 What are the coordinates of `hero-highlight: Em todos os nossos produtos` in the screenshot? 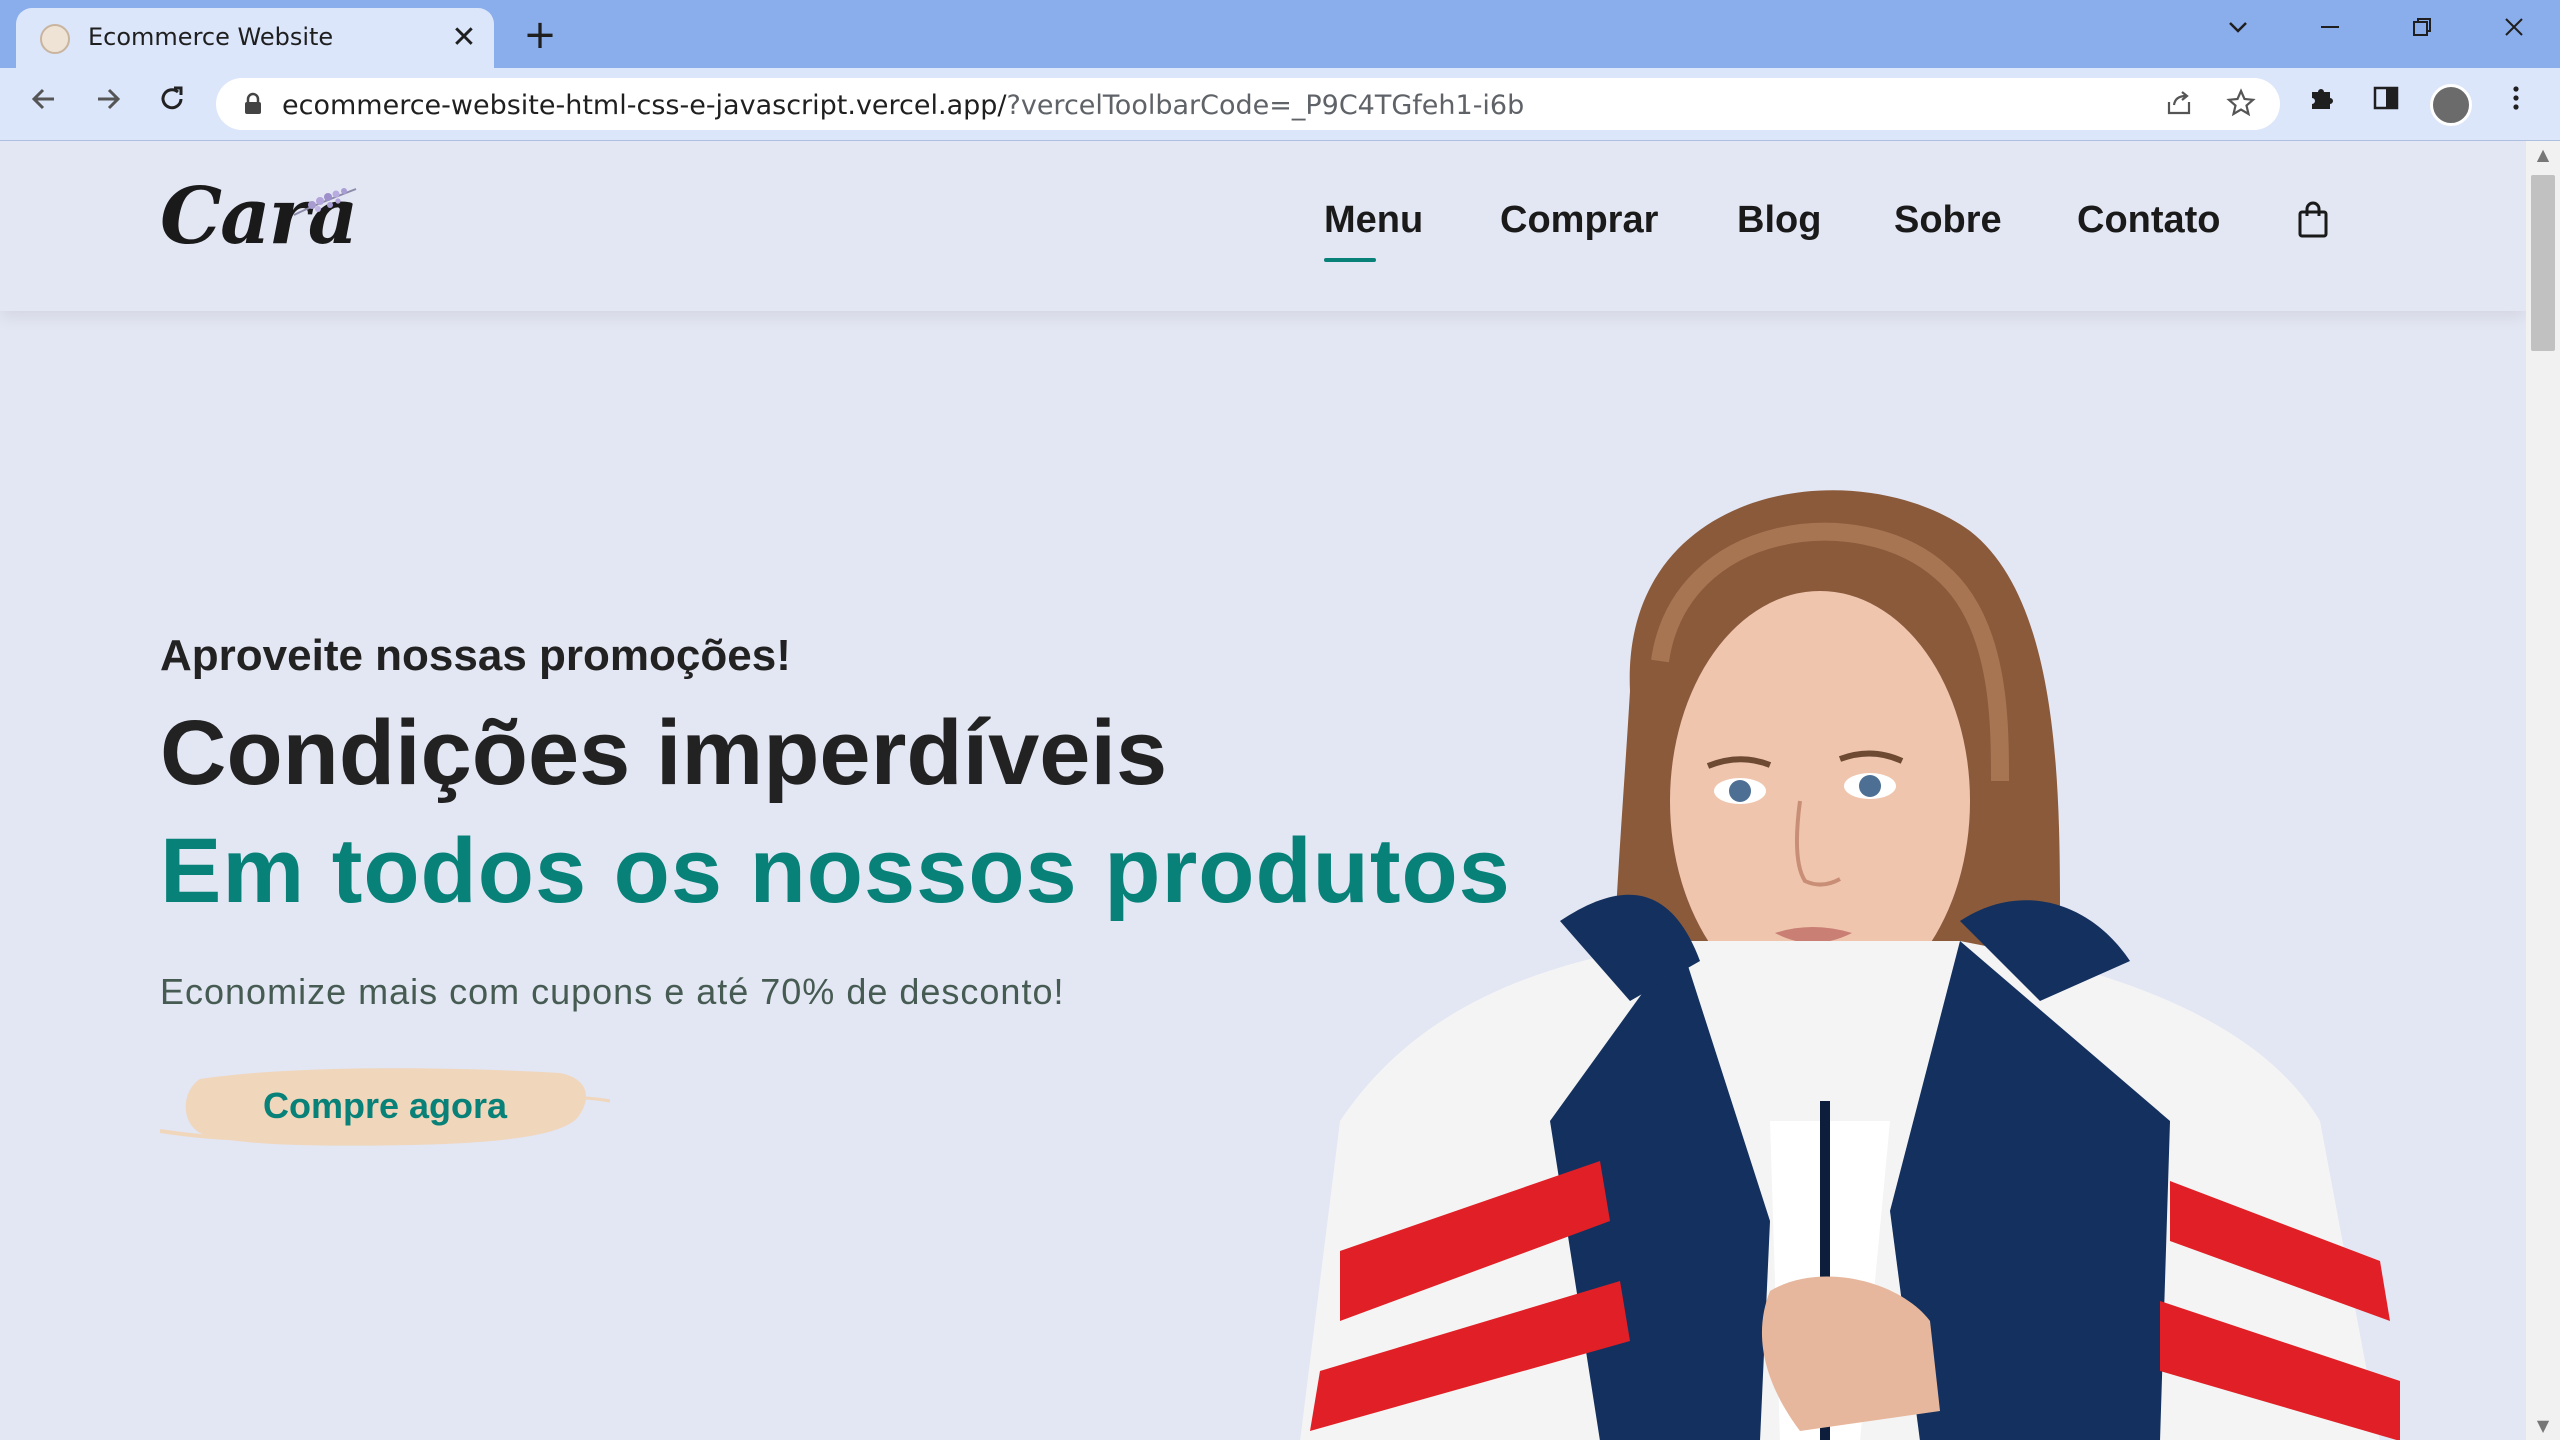 It's located at (835, 871).